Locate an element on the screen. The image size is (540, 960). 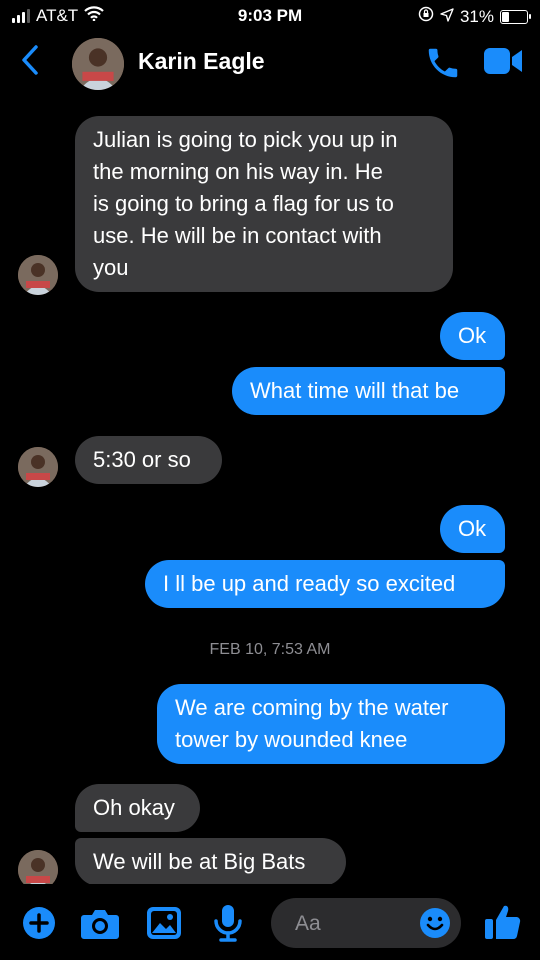
message-input-container is located at coordinates (366, 924).